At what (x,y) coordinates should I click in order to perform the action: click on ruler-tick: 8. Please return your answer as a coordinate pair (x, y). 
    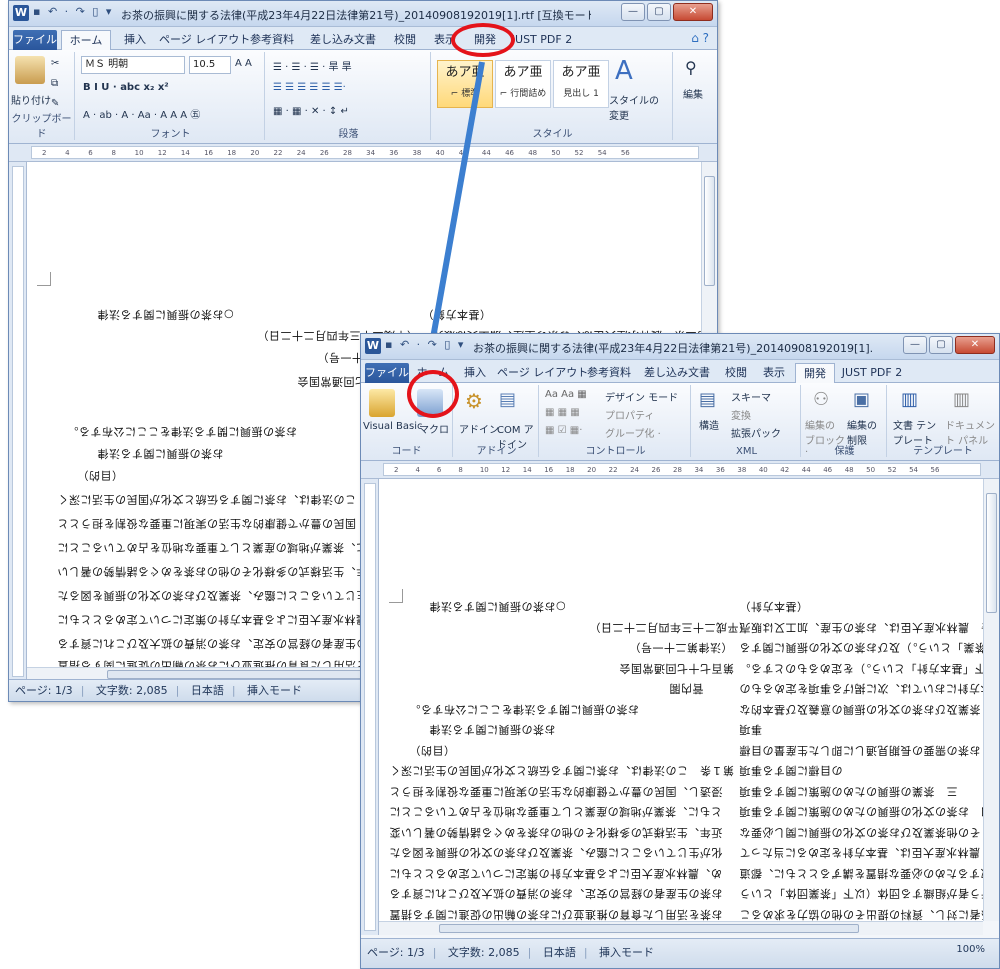
    Looking at the image, I should click on (460, 470).